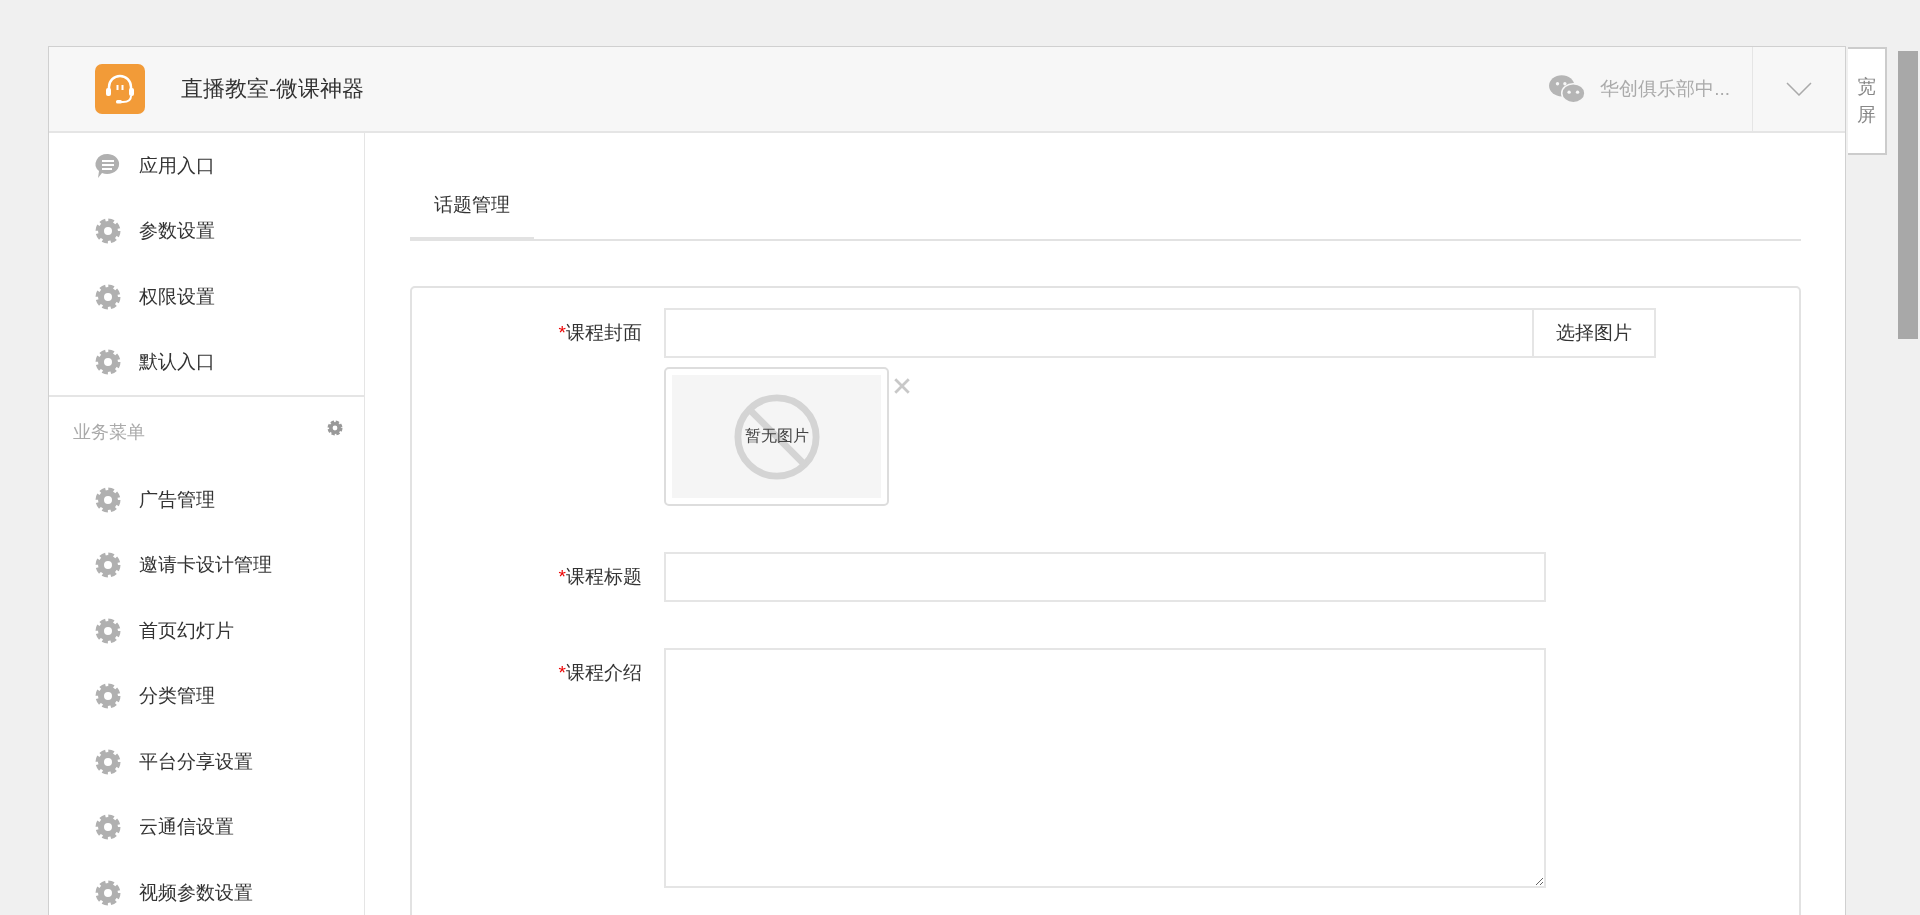  Describe the element at coordinates (1799, 89) in the screenshot. I see `chevron-down-icon` at that location.